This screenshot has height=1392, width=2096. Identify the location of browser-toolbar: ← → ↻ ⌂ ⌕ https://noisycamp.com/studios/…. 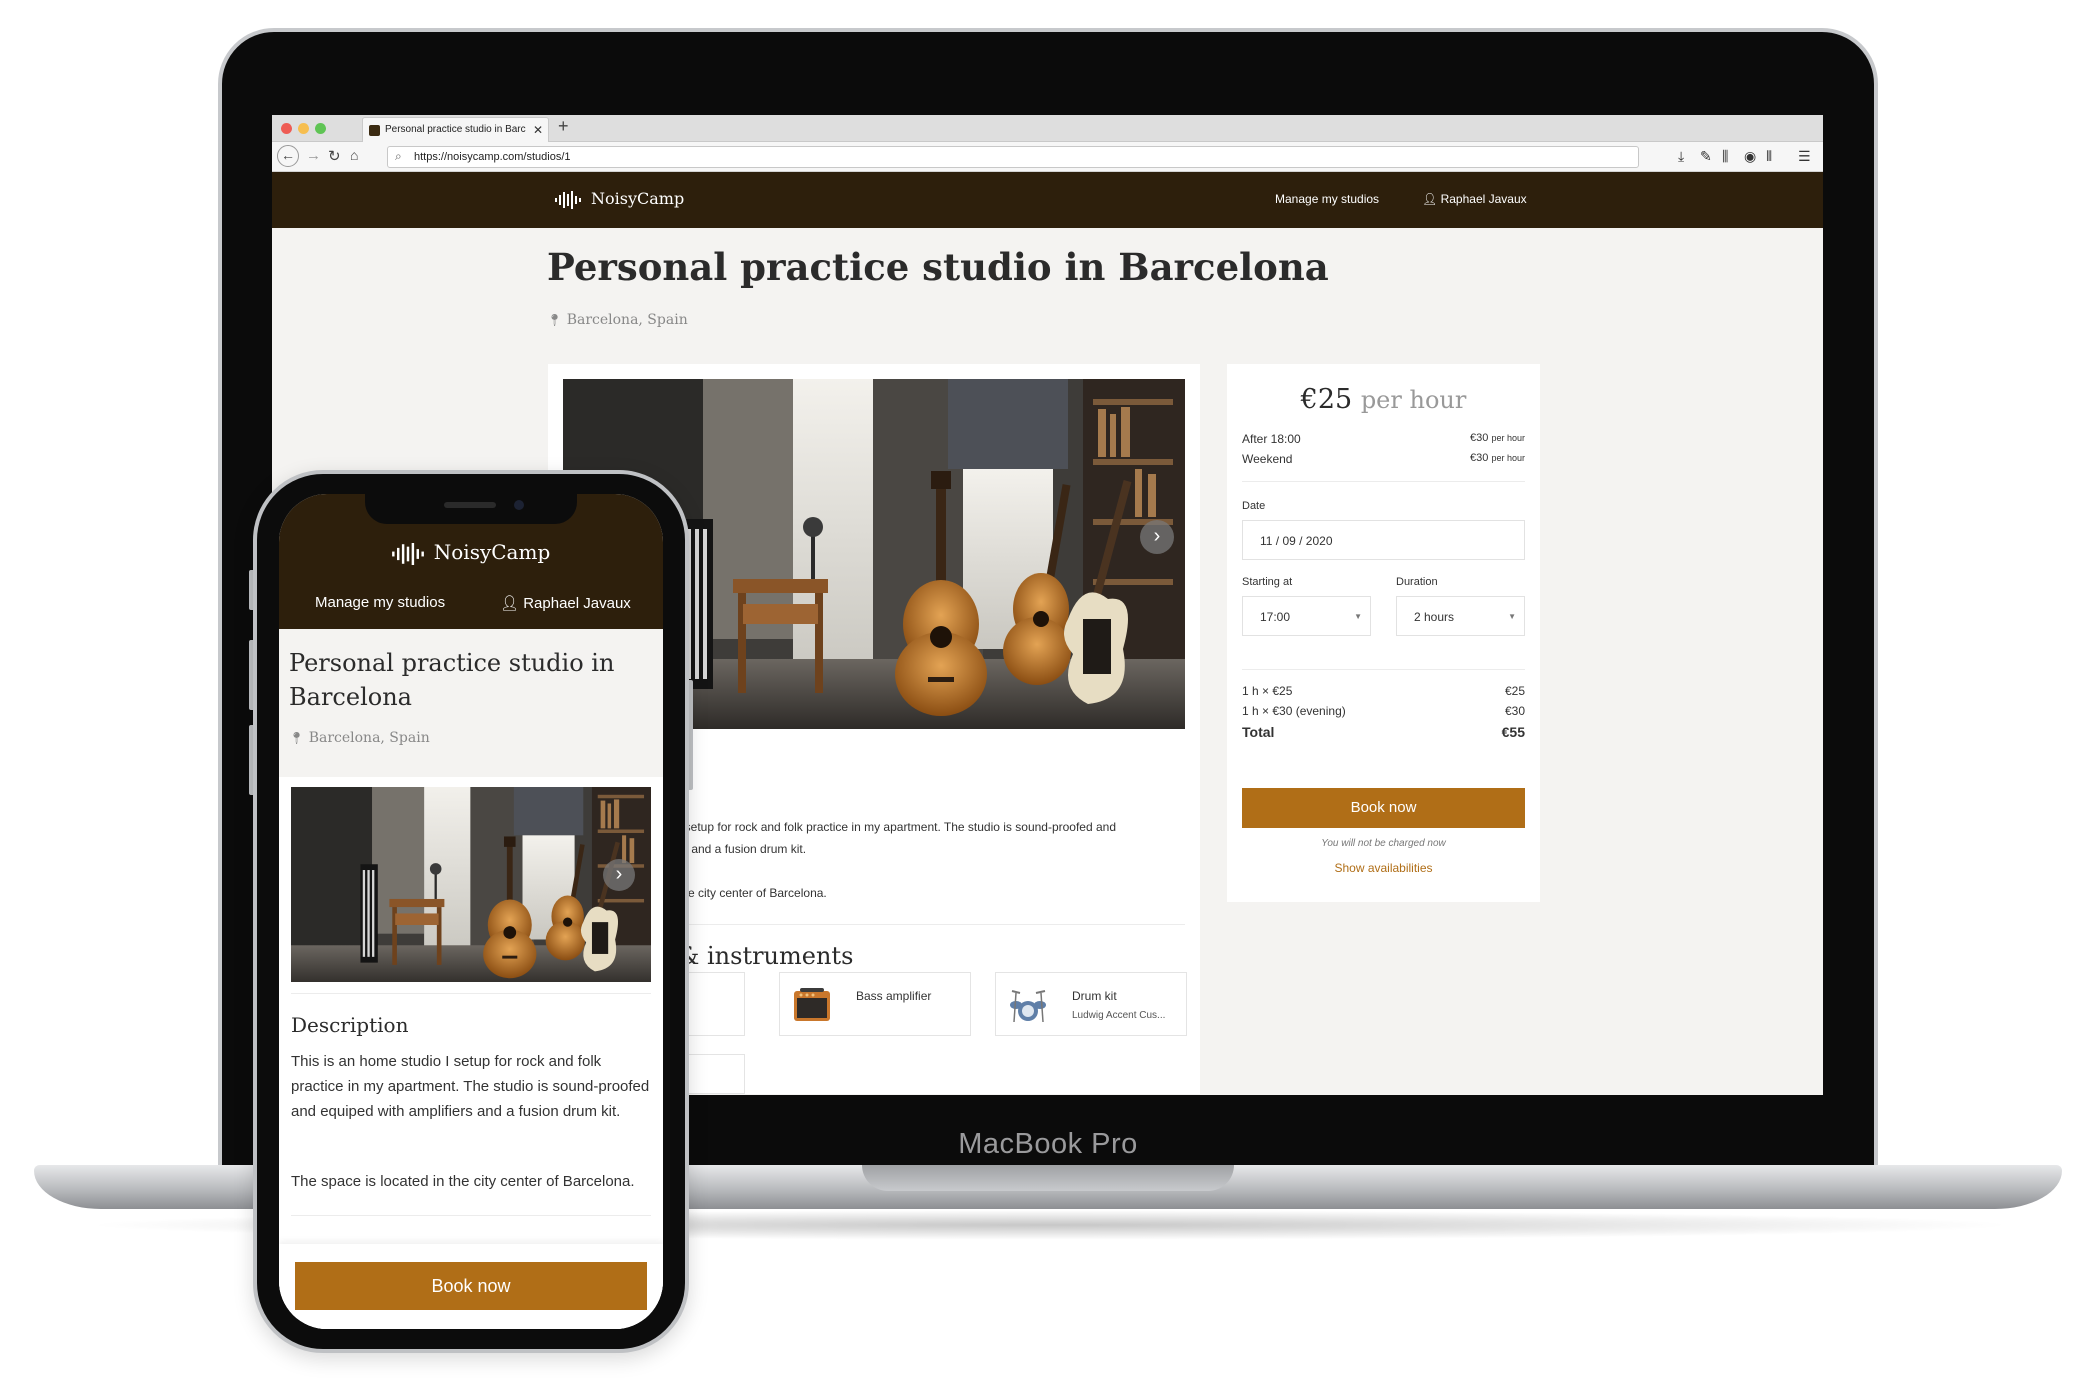
(1047, 157).